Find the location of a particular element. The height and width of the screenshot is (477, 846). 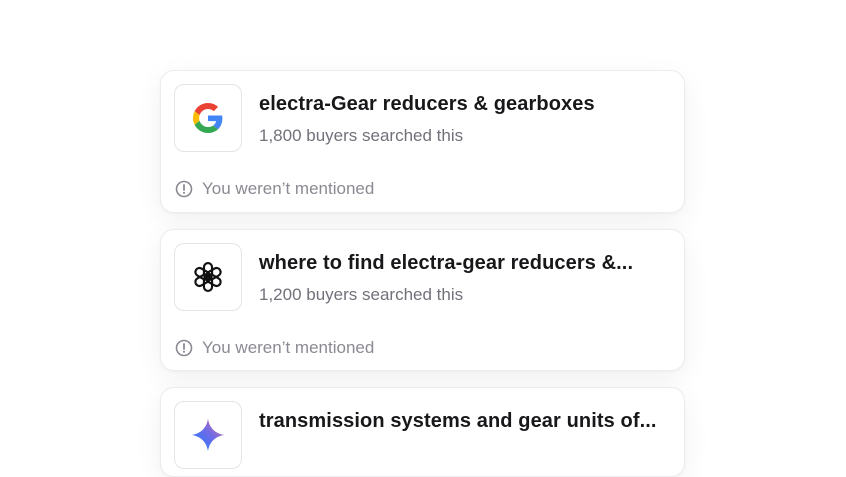

search-count: 1,800 buyers searched this is located at coordinates (361, 135).